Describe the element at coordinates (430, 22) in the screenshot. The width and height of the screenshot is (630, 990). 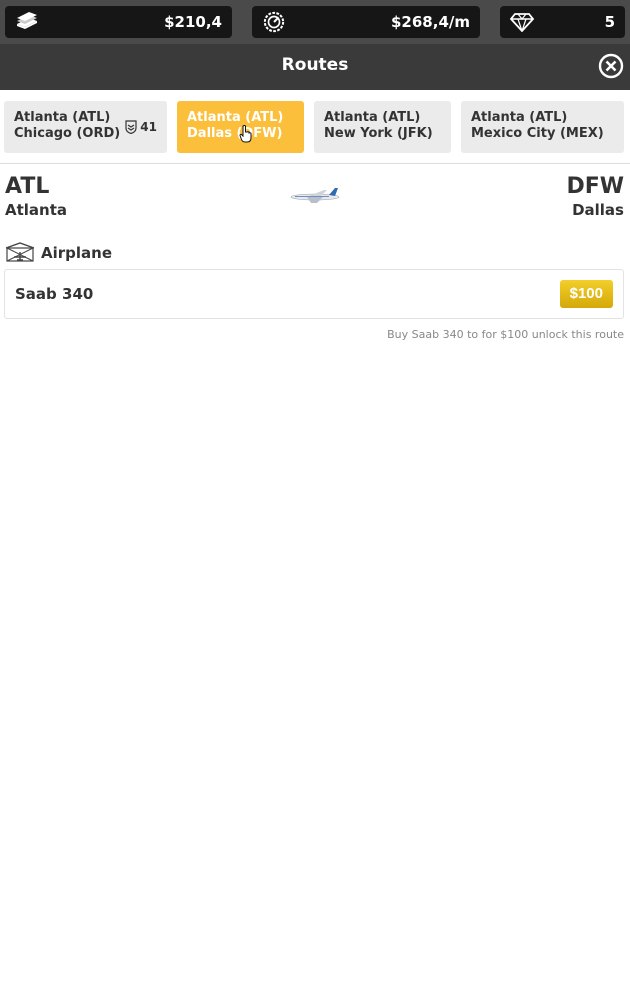
I see `income-value: $268,4/m` at that location.